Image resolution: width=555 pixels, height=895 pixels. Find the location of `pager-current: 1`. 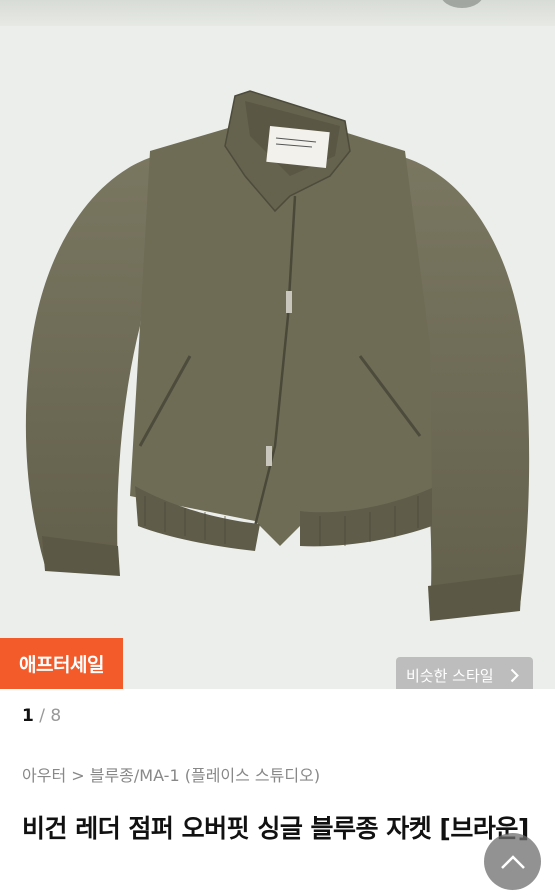

pager-current: 1 is located at coordinates (28, 716).